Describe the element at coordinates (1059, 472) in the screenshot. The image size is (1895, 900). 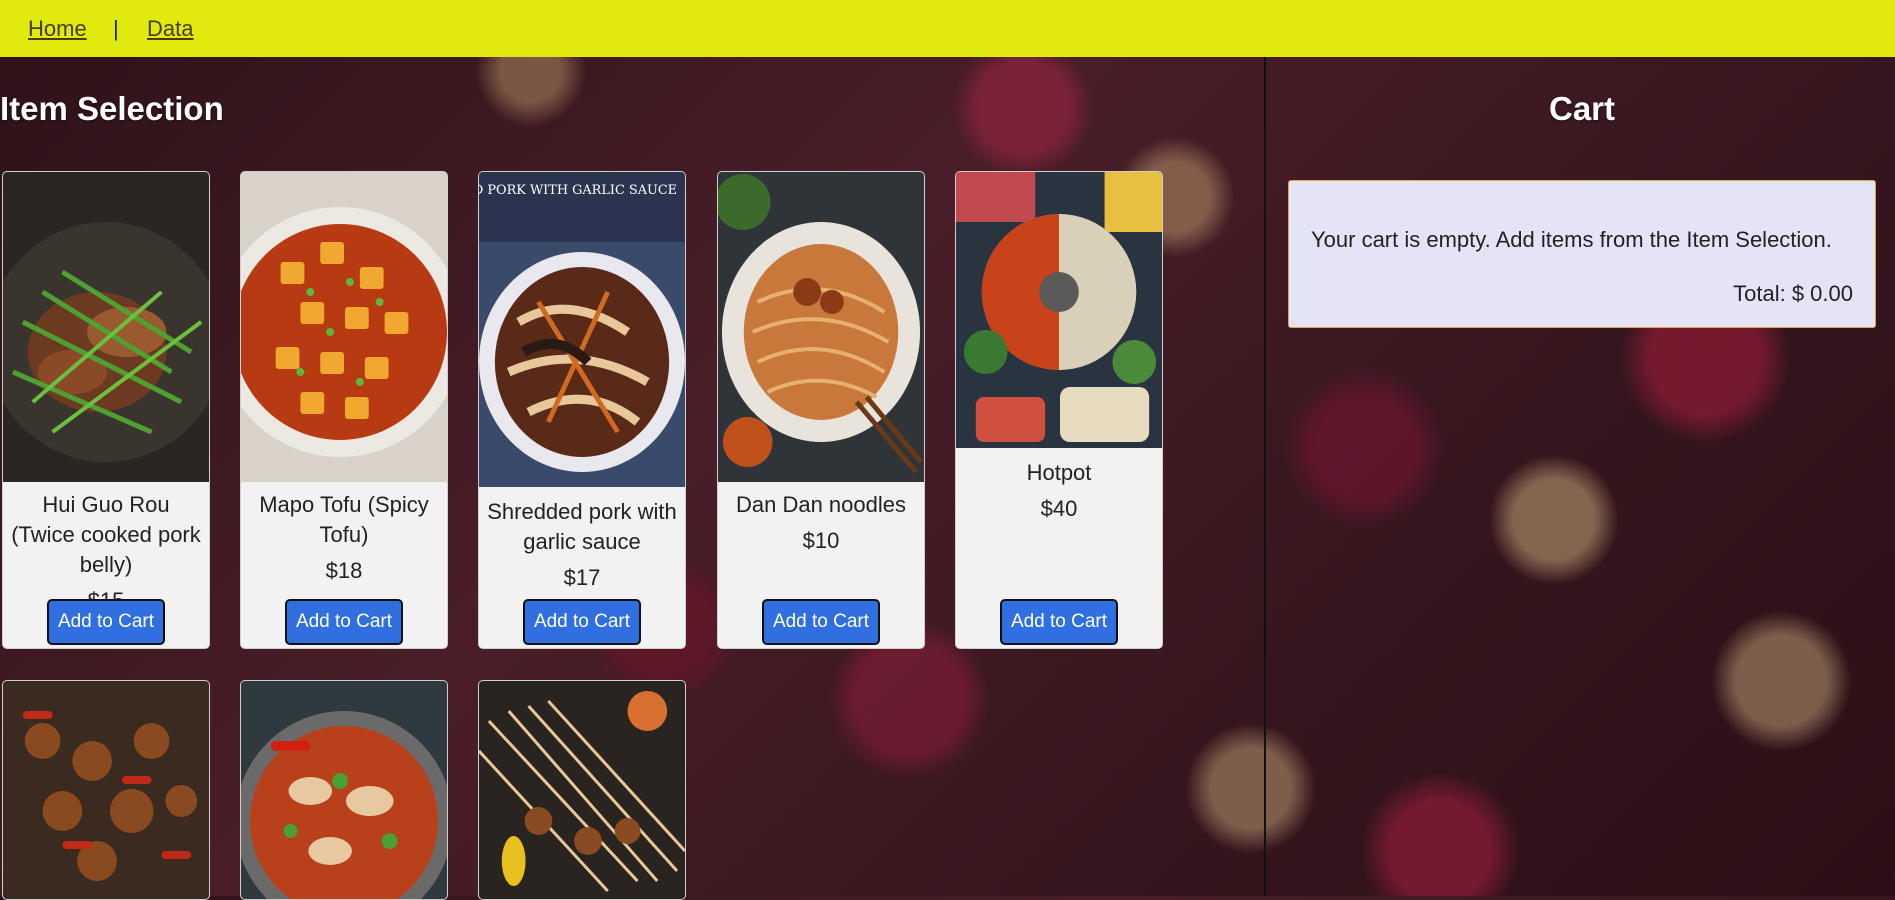
I see `item-name: Hotpot` at that location.